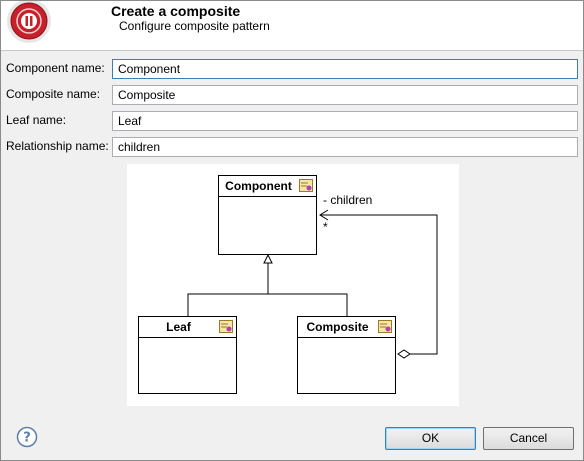 The width and height of the screenshot is (584, 461). I want to click on component-name-label: Component name:, so click(55, 68).